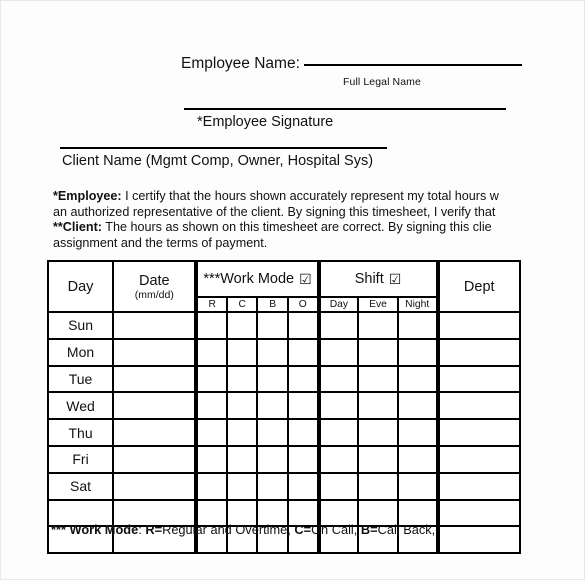  I want to click on col-header-dept: Dept, so click(478, 286).